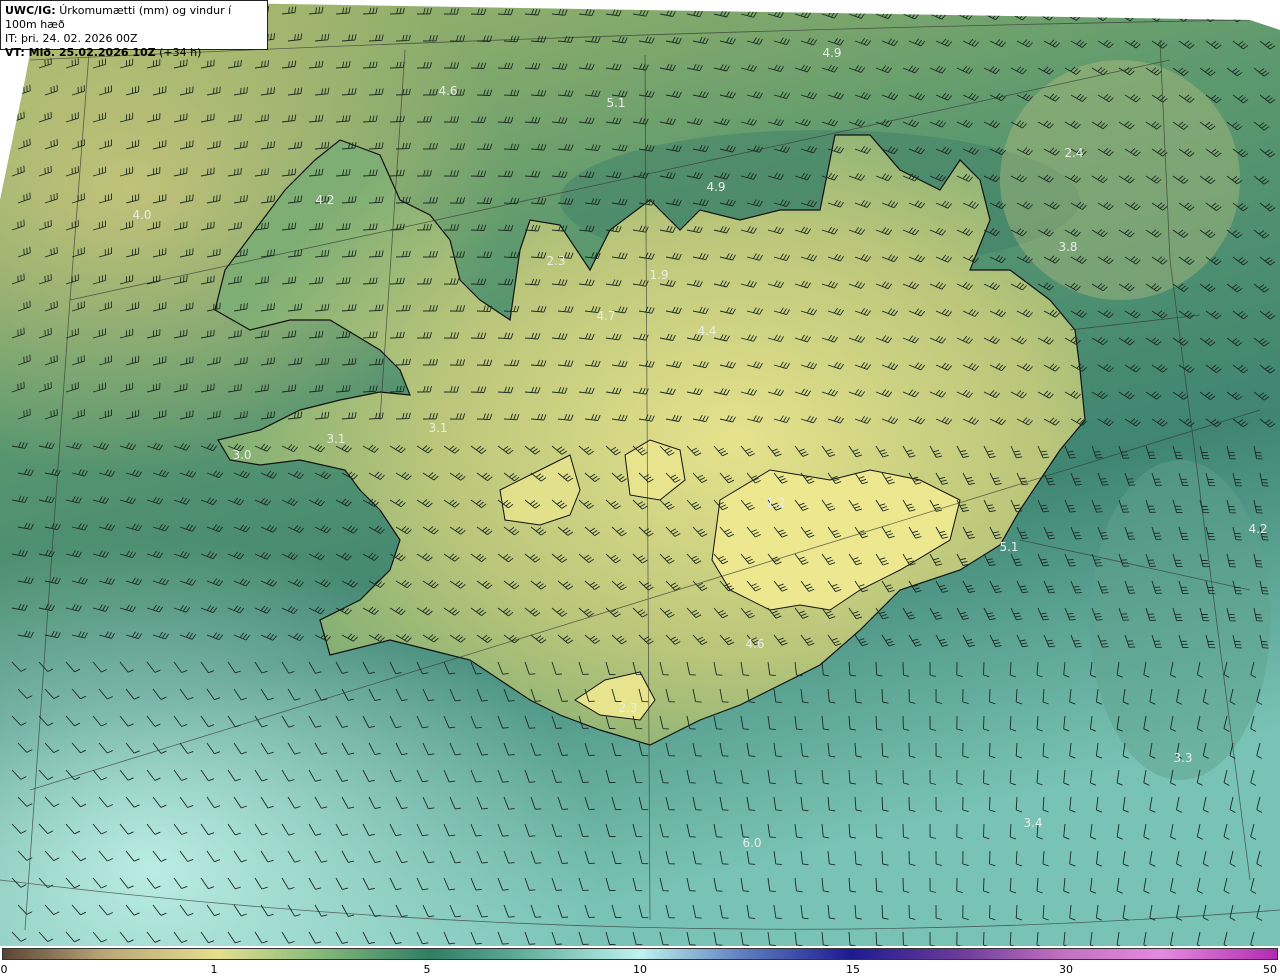 The image size is (1280, 978). Describe the element at coordinates (4, 969) in the screenshot. I see `colorbar-tick: 0` at that location.